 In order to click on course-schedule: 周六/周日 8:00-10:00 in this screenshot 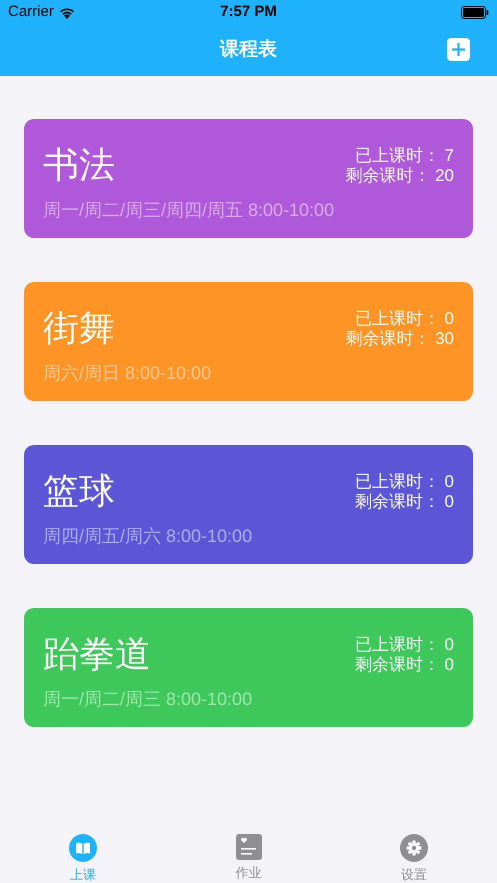, I will do `click(127, 373)`.